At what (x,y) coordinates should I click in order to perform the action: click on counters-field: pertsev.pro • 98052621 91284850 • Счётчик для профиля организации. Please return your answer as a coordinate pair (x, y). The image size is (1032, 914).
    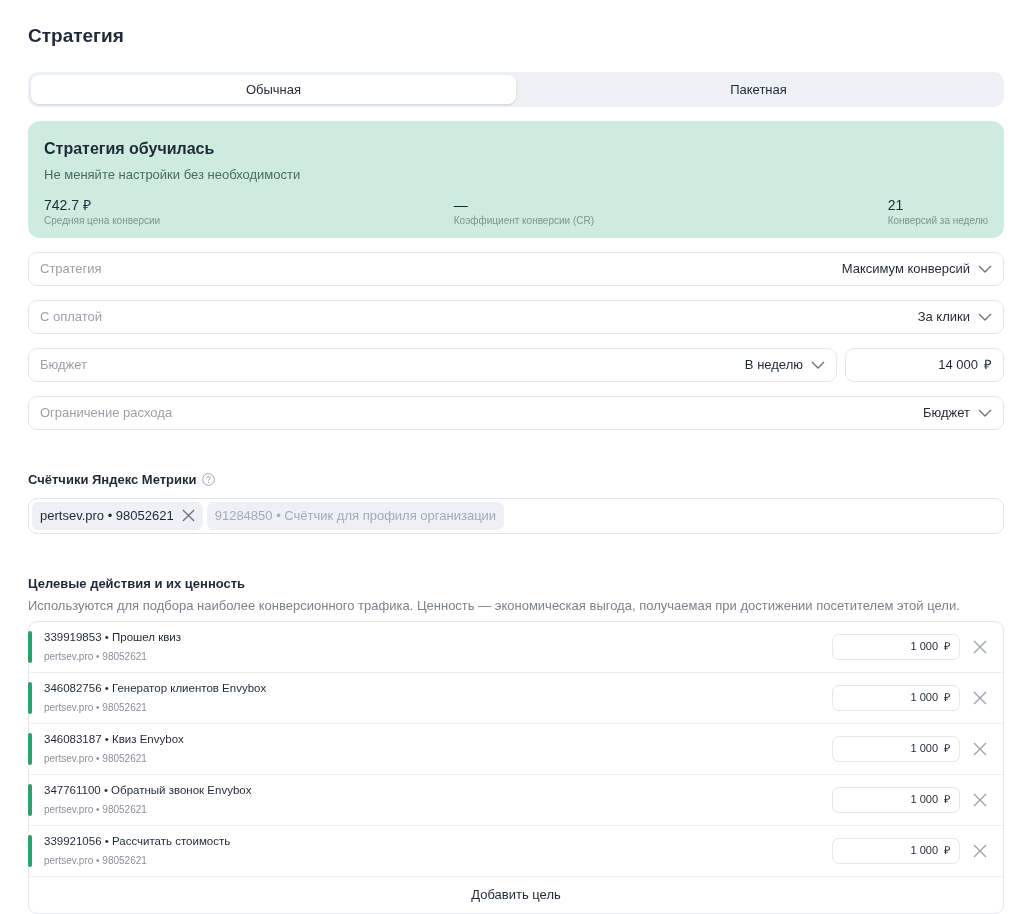
    Looking at the image, I should click on (516, 515).